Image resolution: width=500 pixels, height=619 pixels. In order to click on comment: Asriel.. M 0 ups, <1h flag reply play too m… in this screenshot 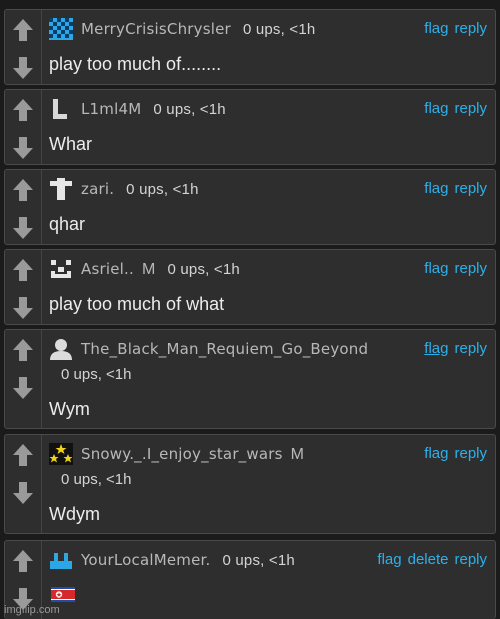, I will do `click(250, 287)`.